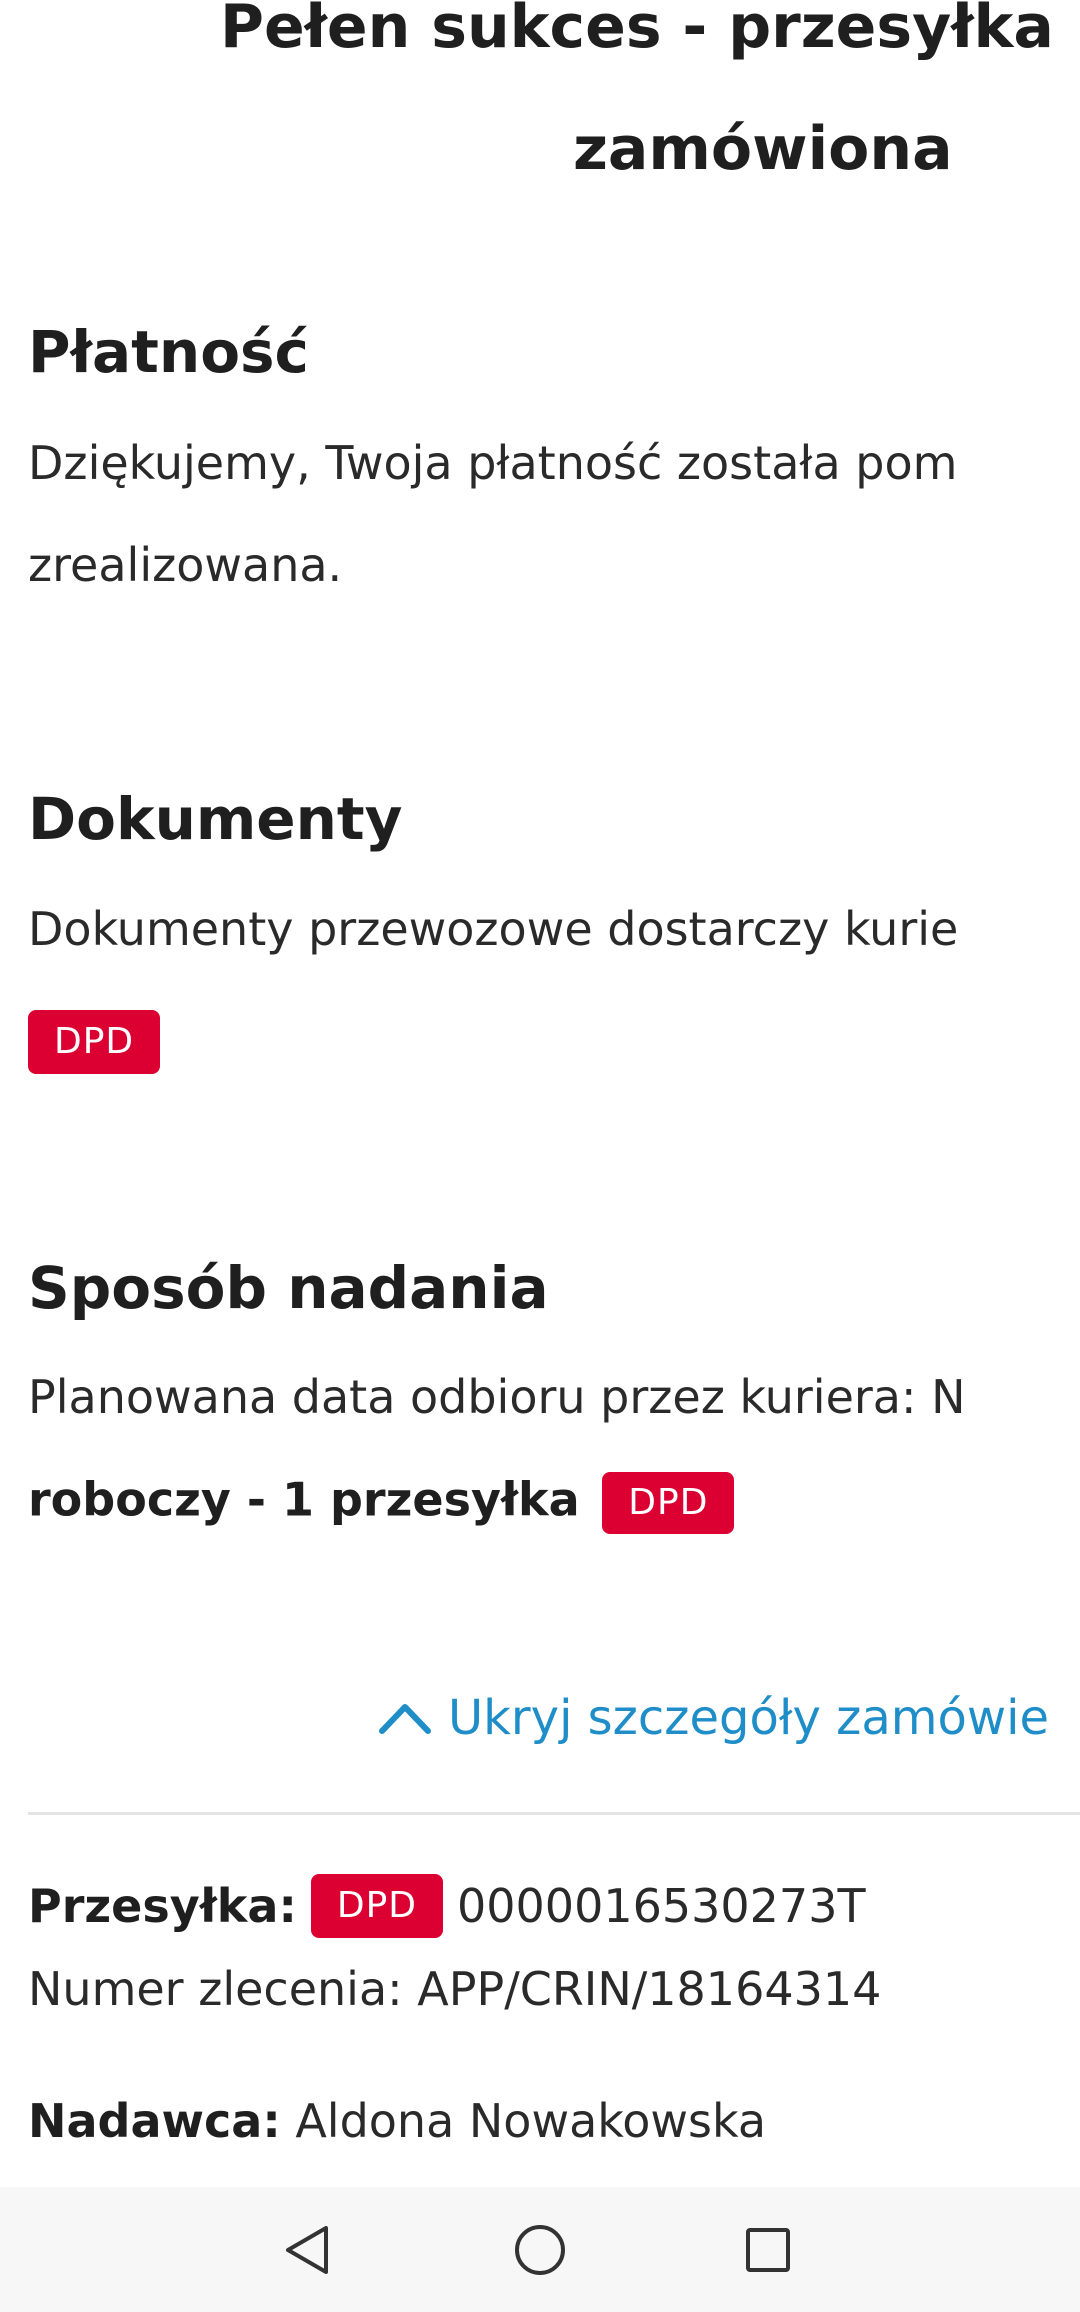  I want to click on shipment-label: Przesyłka:, so click(162, 1906).